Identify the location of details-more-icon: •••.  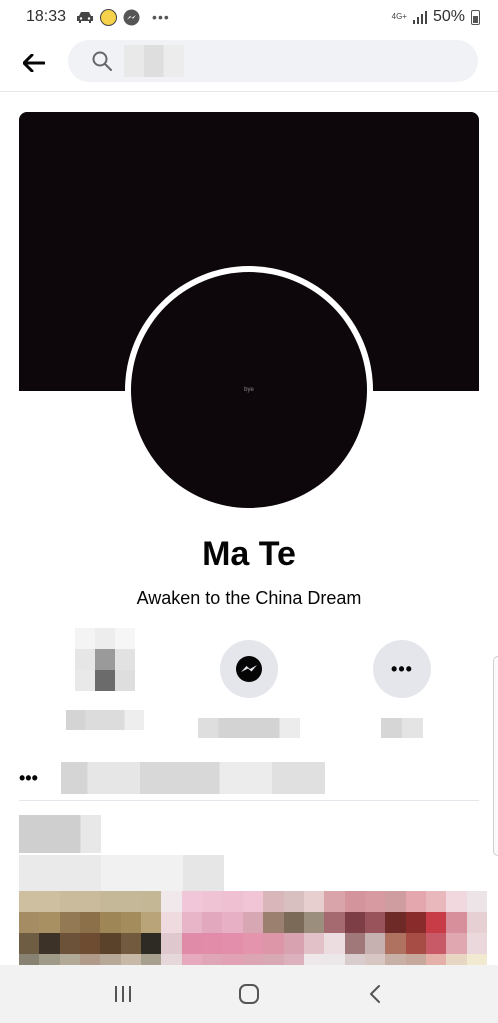
(28, 777).